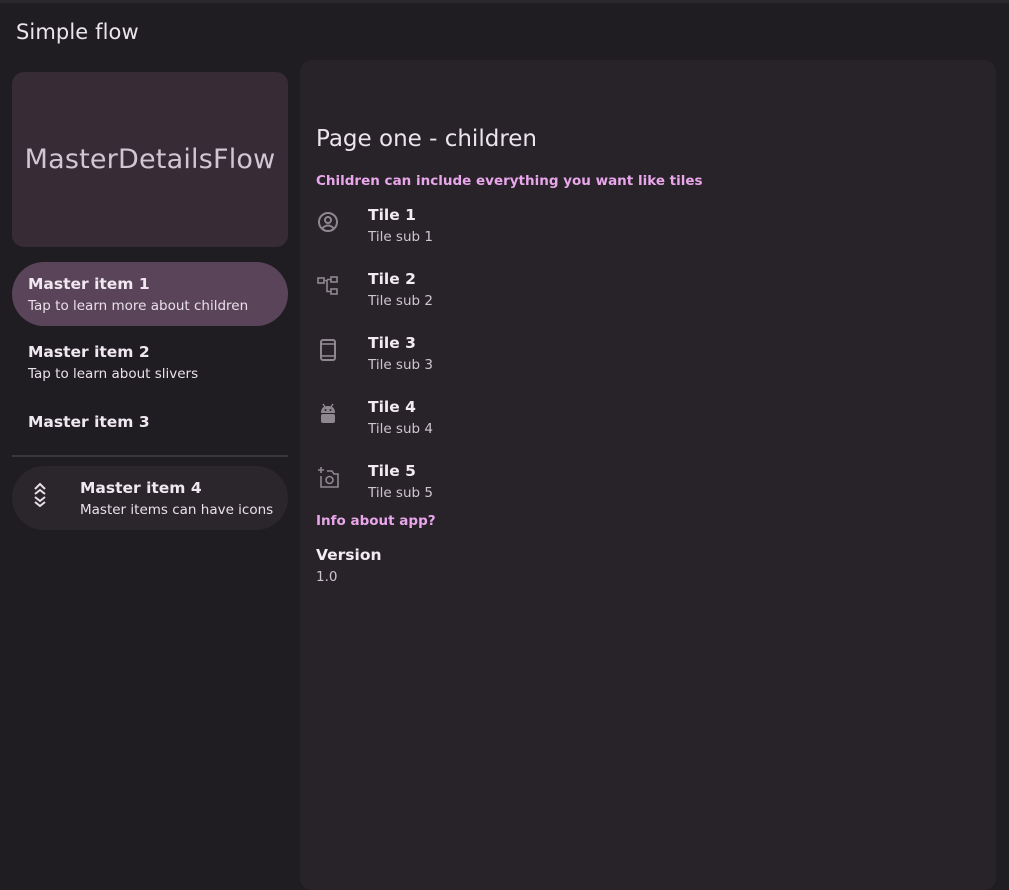 This screenshot has width=1009, height=890. I want to click on master-header-card: MasterDetailsFlow, so click(150, 159).